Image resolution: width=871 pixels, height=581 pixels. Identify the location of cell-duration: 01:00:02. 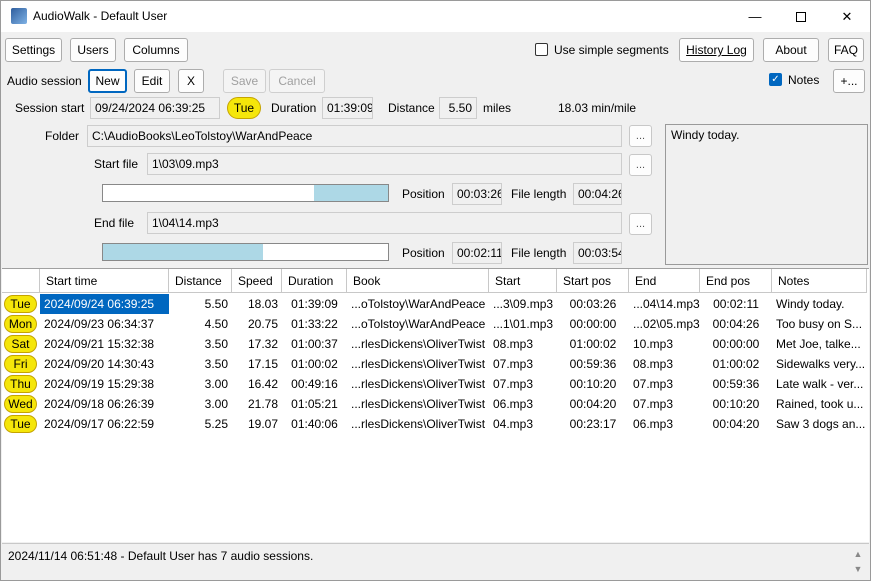
(314, 364).